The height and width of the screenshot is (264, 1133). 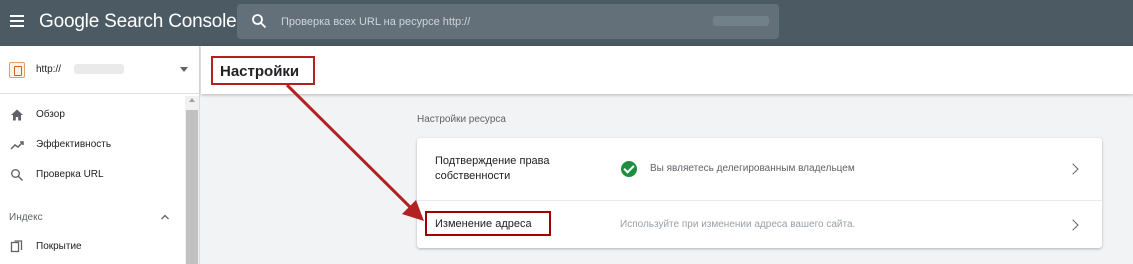 I want to click on check-circle-icon, so click(x=629, y=169).